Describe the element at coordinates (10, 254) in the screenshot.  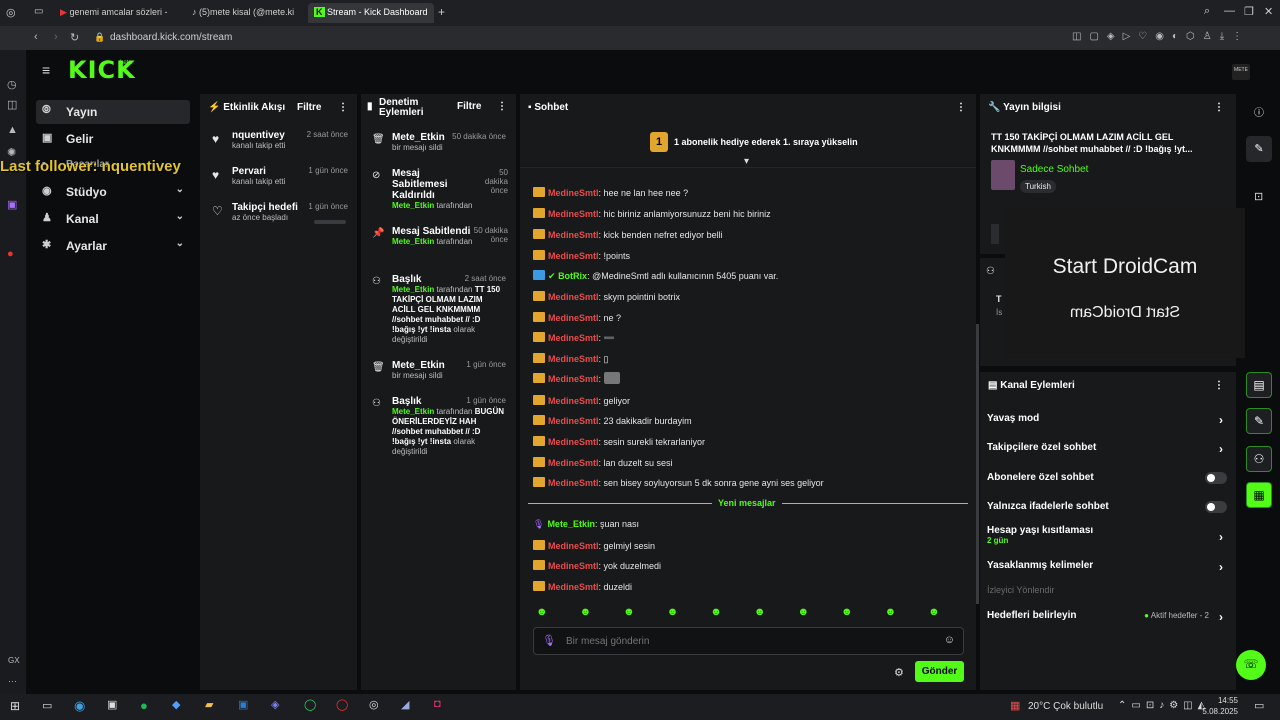
I see `youtube-icon: ●` at that location.